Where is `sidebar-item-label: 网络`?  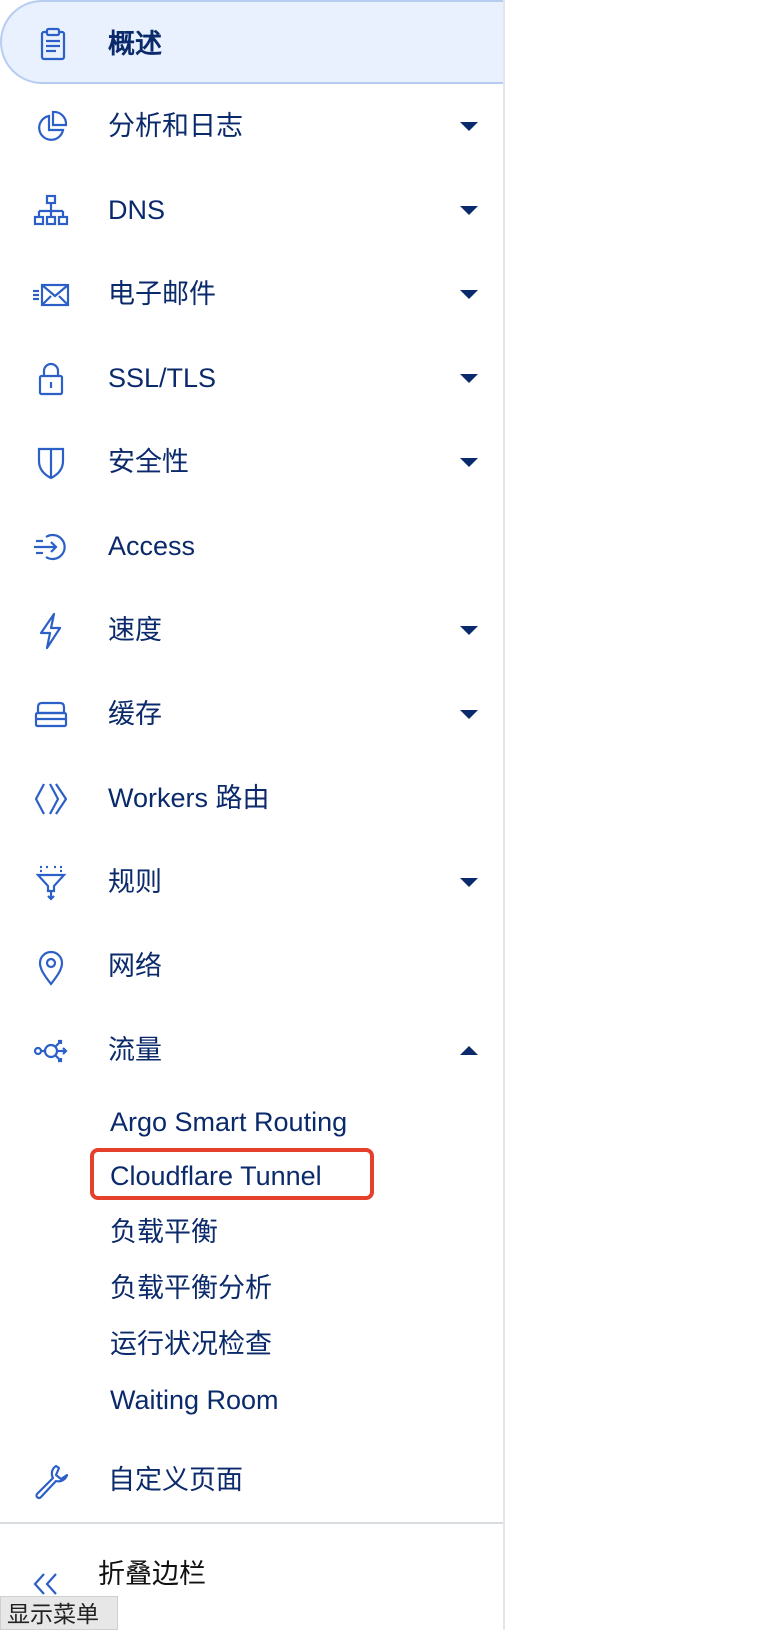 sidebar-item-label: 网络 is located at coordinates (135, 966).